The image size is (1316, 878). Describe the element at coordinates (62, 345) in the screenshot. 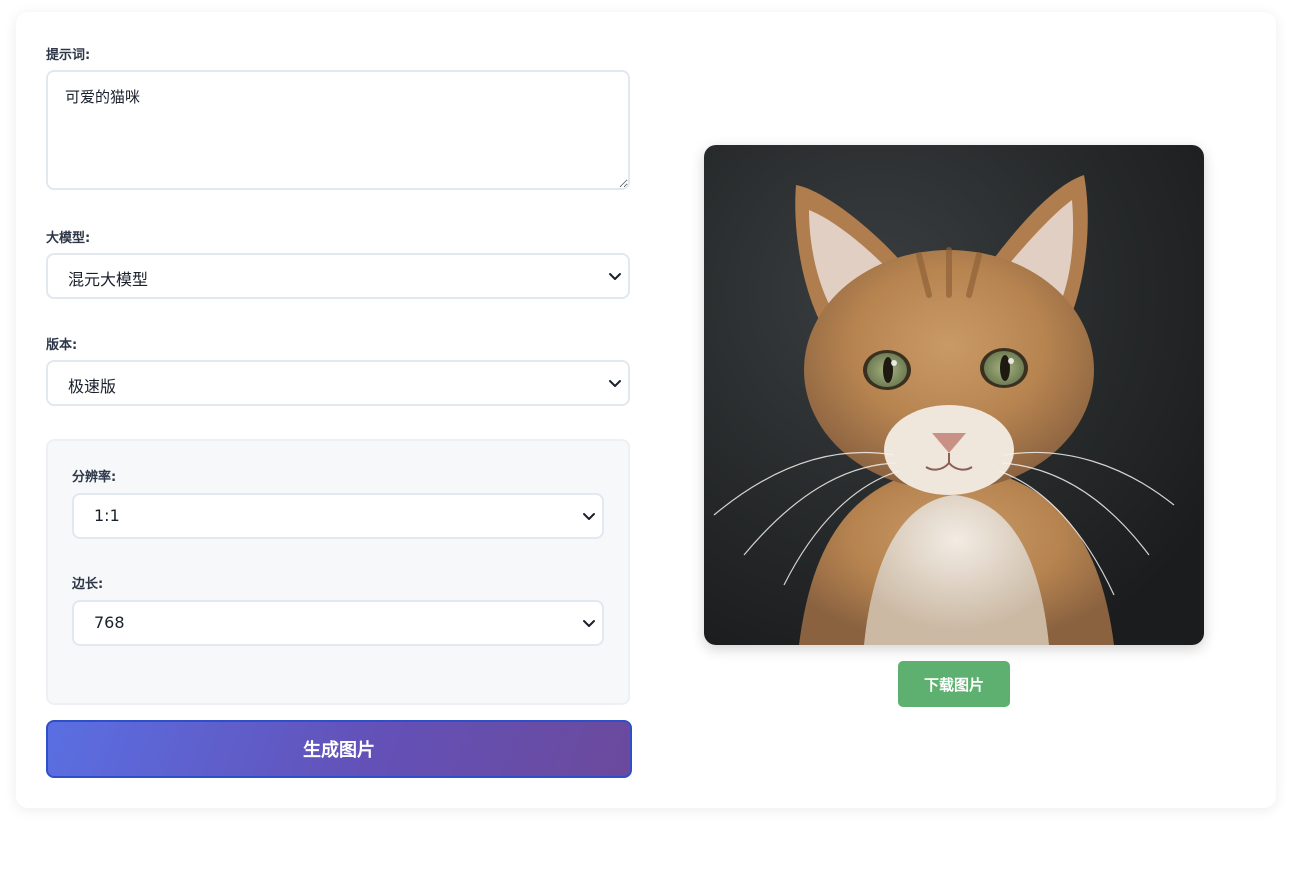

I see `version-label: 版本:` at that location.